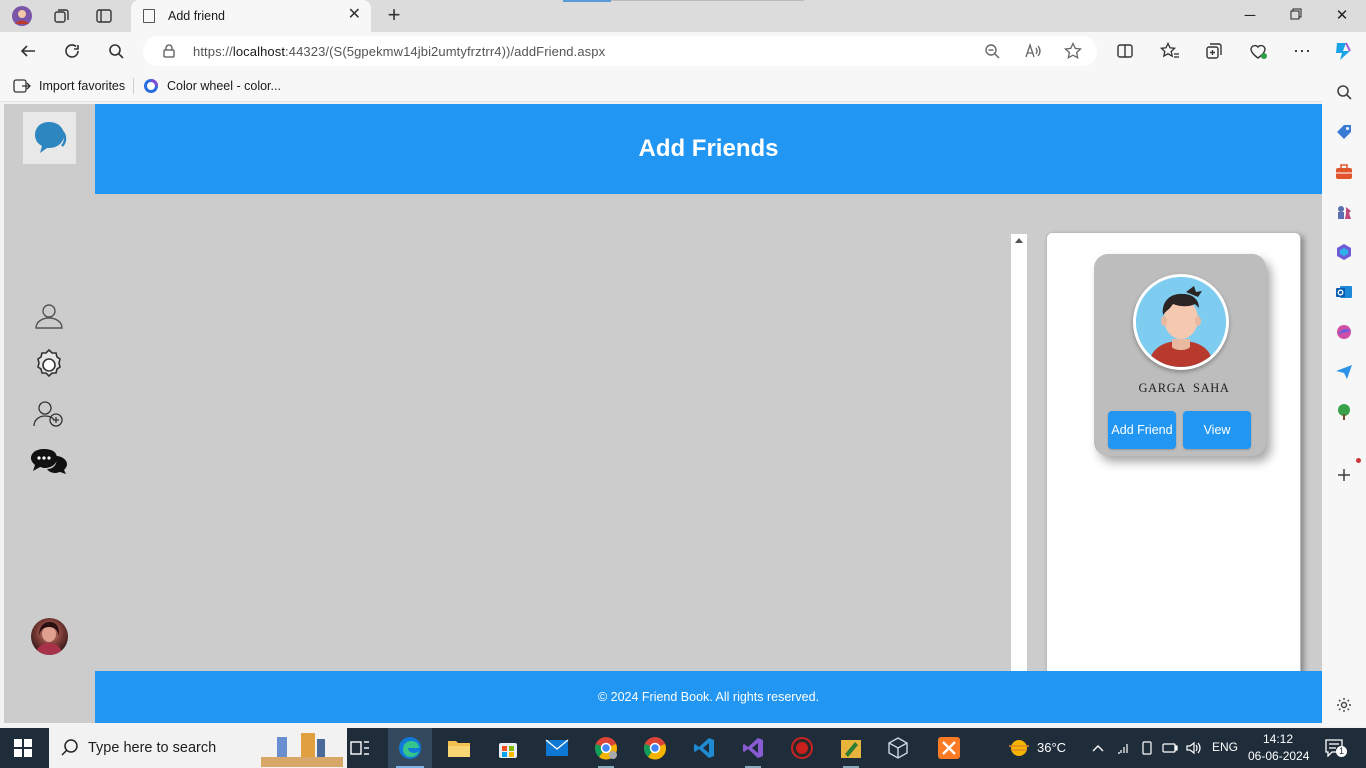  Describe the element at coordinates (410, 748) in the screenshot. I see `edge-taskbar-icon` at that location.